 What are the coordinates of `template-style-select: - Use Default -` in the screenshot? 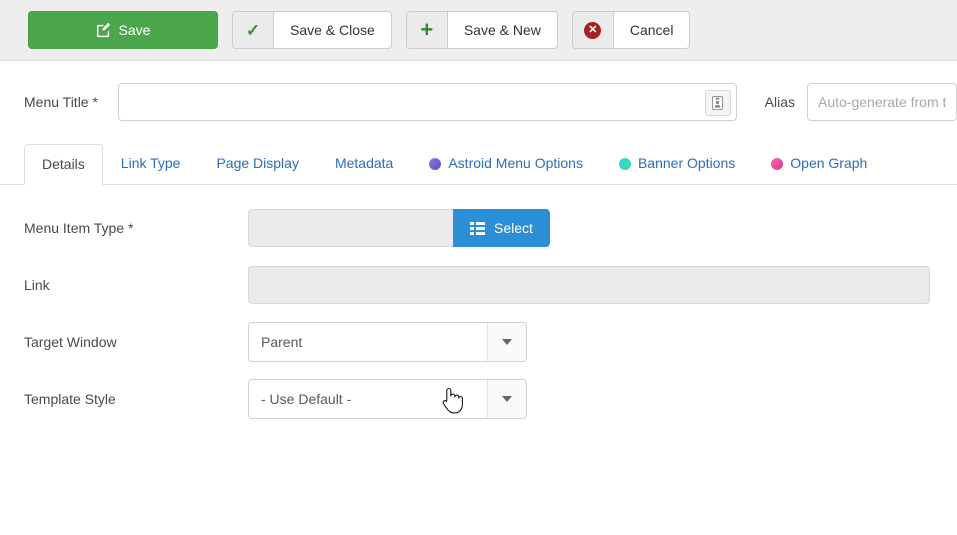 It's located at (387, 399).